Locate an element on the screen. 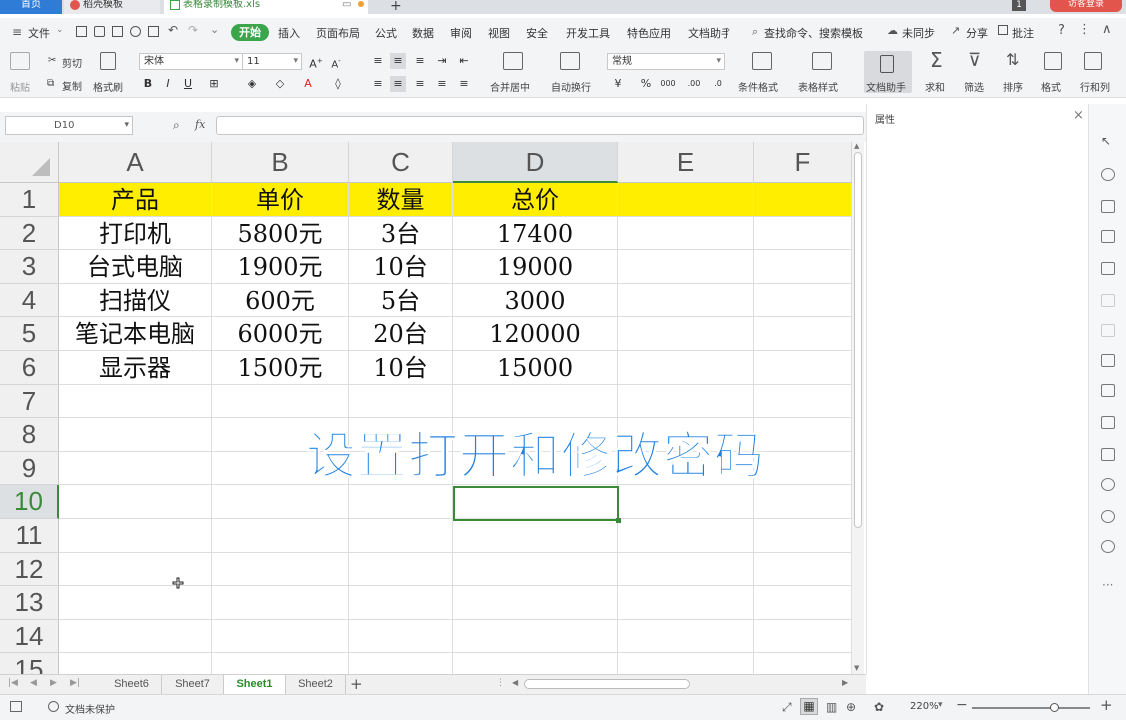  cell-e6 is located at coordinates (686, 368).